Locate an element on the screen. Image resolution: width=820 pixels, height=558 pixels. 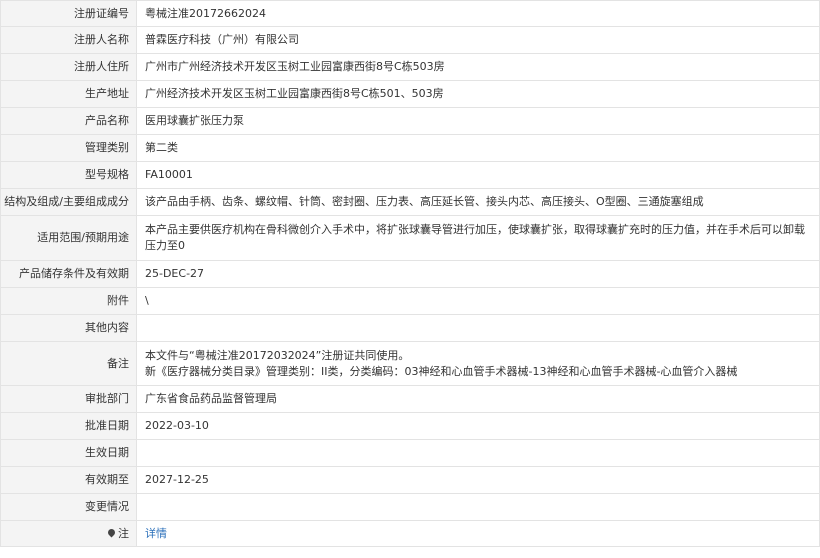
field-value: FA10001 is located at coordinates (478, 175).